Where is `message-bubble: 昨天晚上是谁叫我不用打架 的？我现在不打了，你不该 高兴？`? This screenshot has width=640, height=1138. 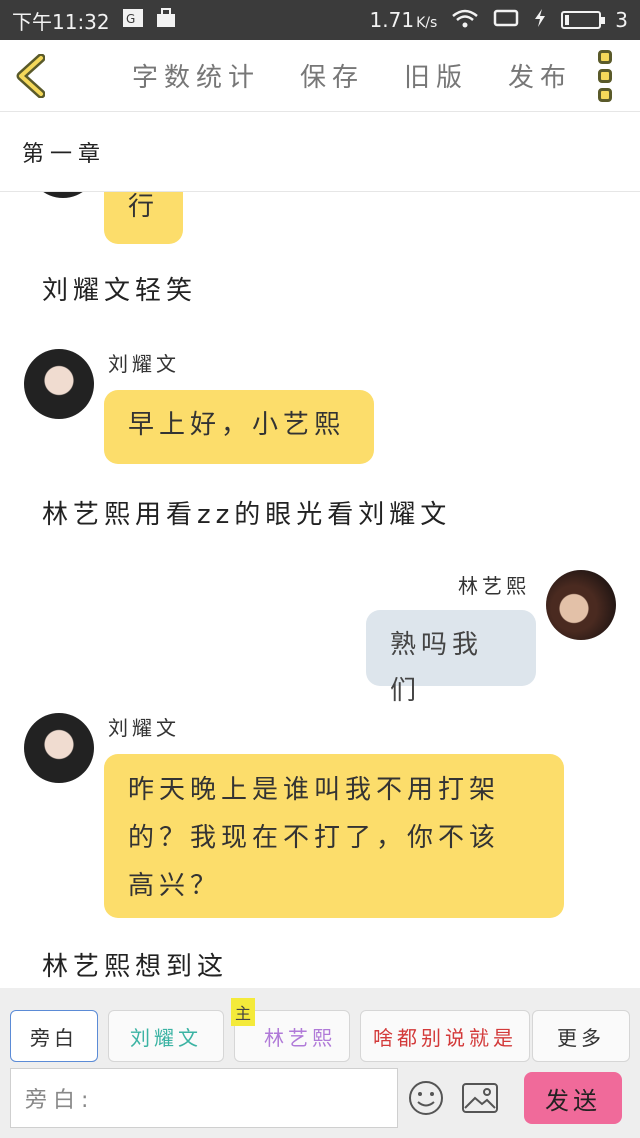
message-bubble: 昨天晚上是谁叫我不用打架 的？我现在不打了，你不该 高兴？ is located at coordinates (334, 836).